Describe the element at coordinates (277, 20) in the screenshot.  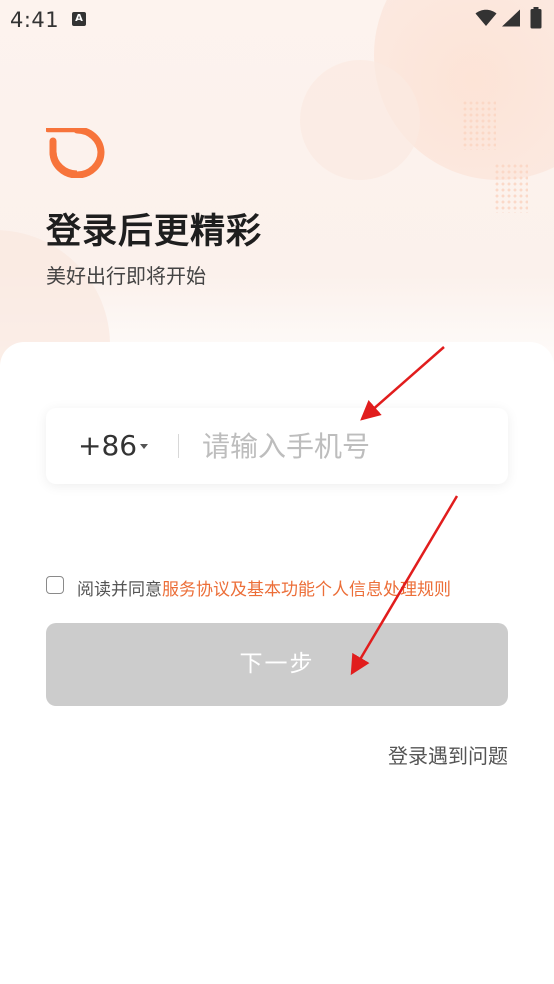
I see `status-bar: 4:41 A` at that location.